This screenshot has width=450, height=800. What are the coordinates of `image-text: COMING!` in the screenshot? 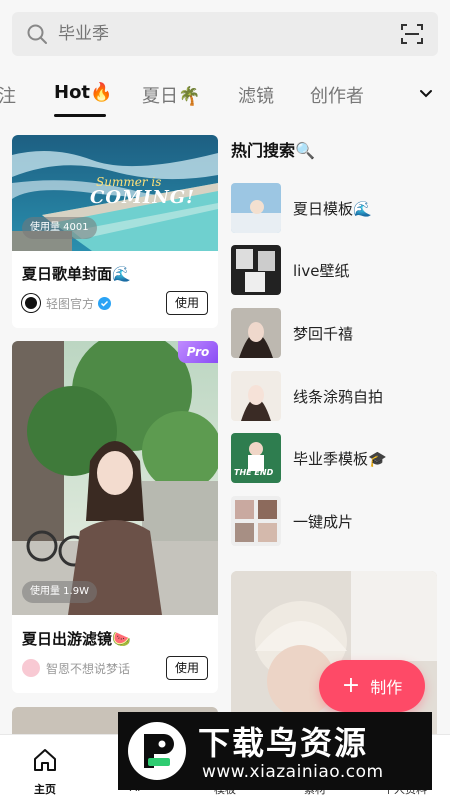 It's located at (143, 197).